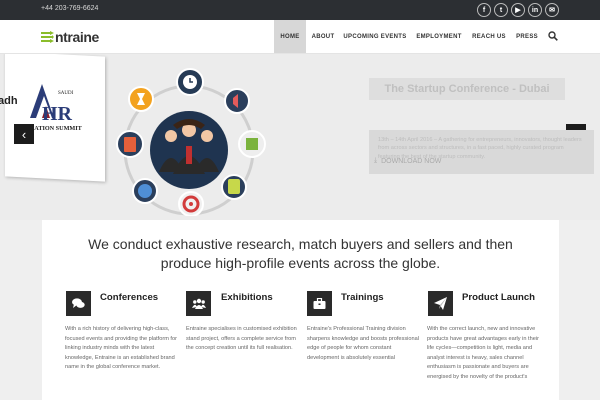  What do you see at coordinates (247, 297) in the screenshot?
I see `feature-title-exhibitions: Exhibitions` at bounding box center [247, 297].